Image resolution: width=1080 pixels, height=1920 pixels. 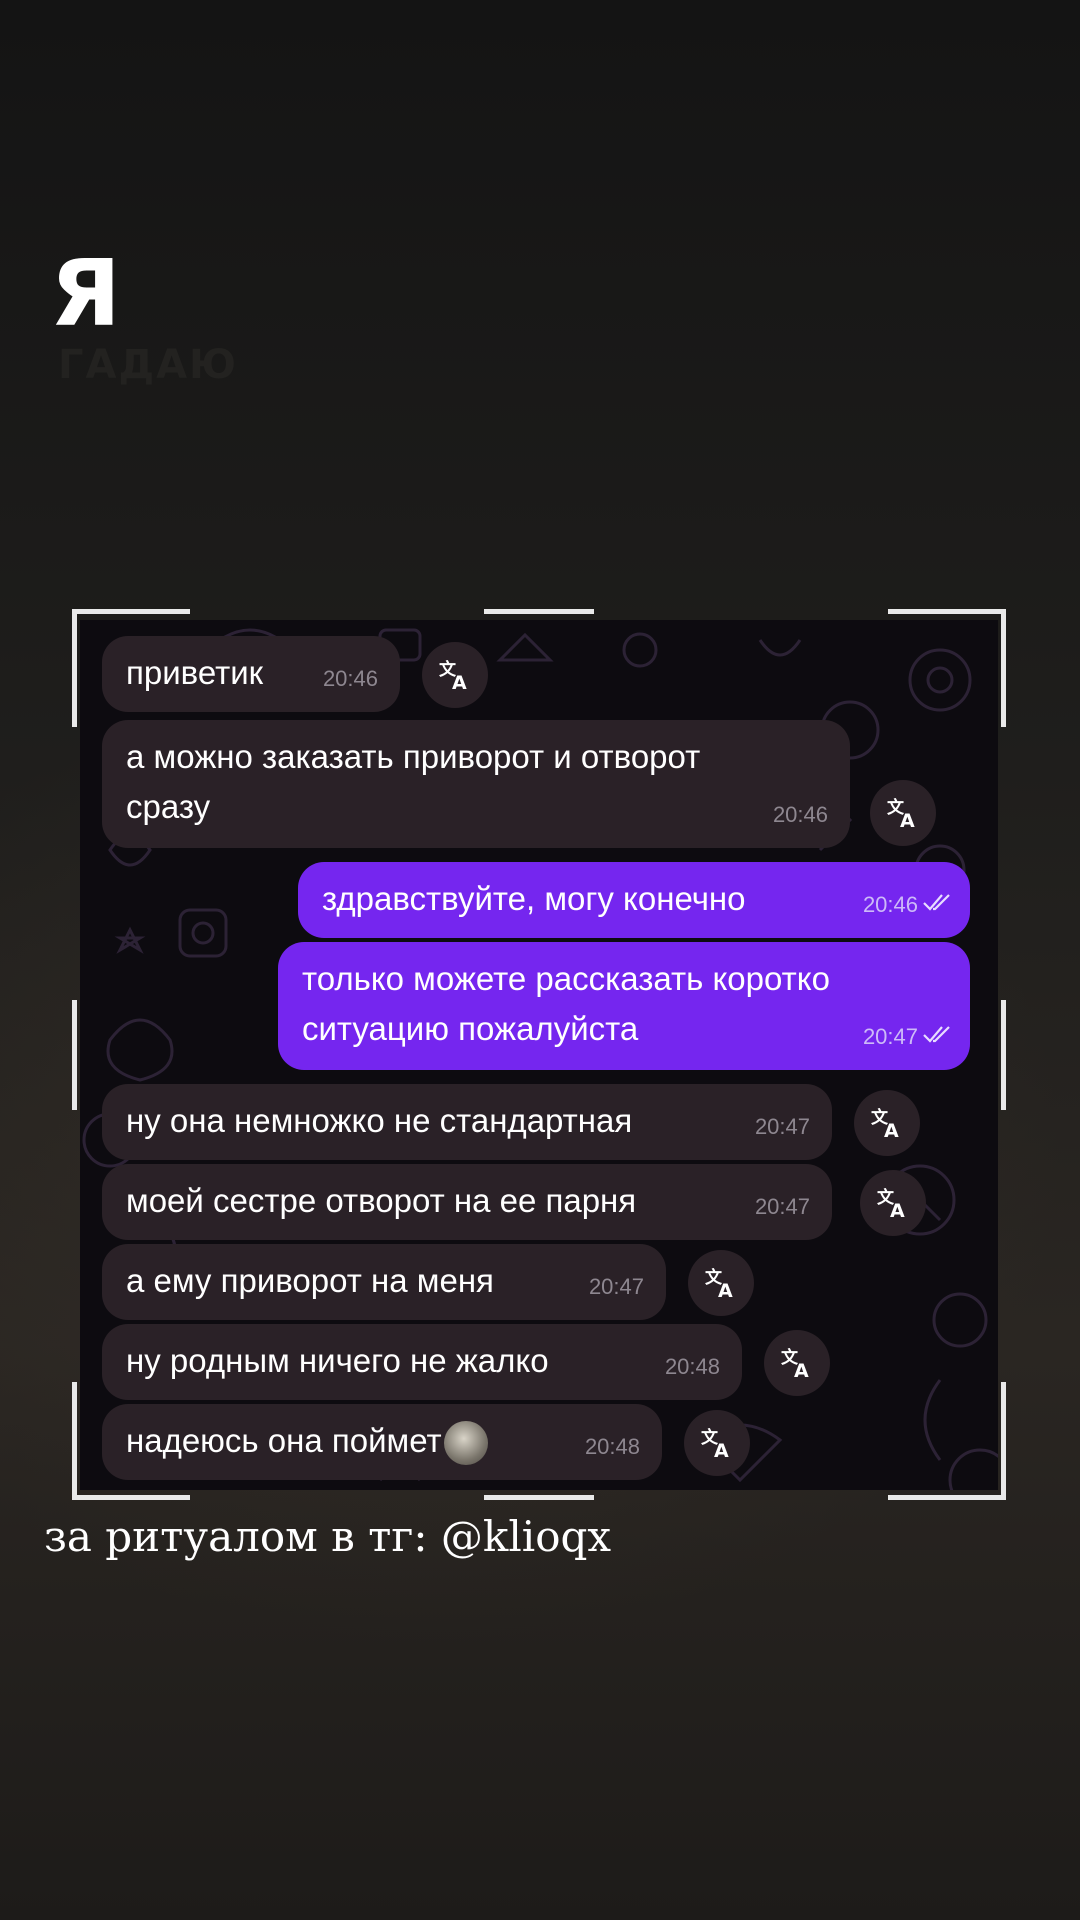 I want to click on message-text: здравствуйте, могу конечно, so click(x=534, y=898).